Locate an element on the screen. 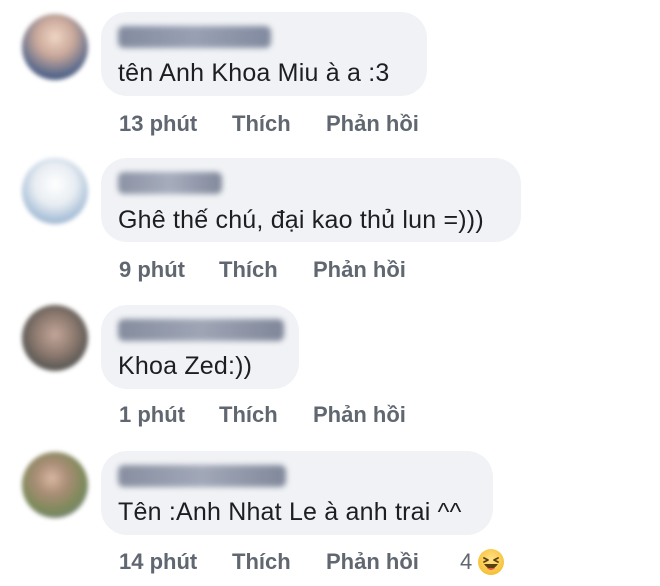  comment-actions: 1 phút Thích Phản hồi is located at coordinates (262, 415).